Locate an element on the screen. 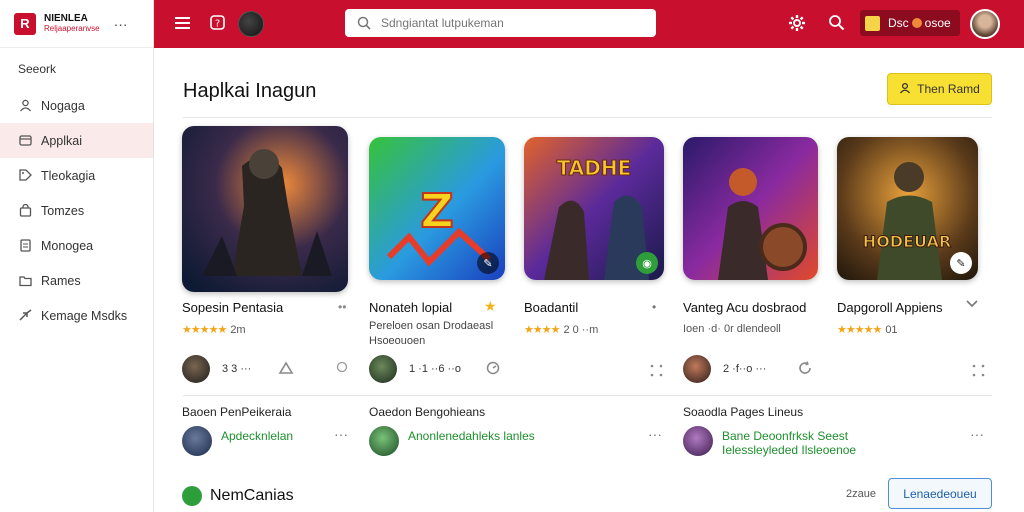  sidebar-item-kemage-msdks: Kemage Msdks is located at coordinates (76, 315).